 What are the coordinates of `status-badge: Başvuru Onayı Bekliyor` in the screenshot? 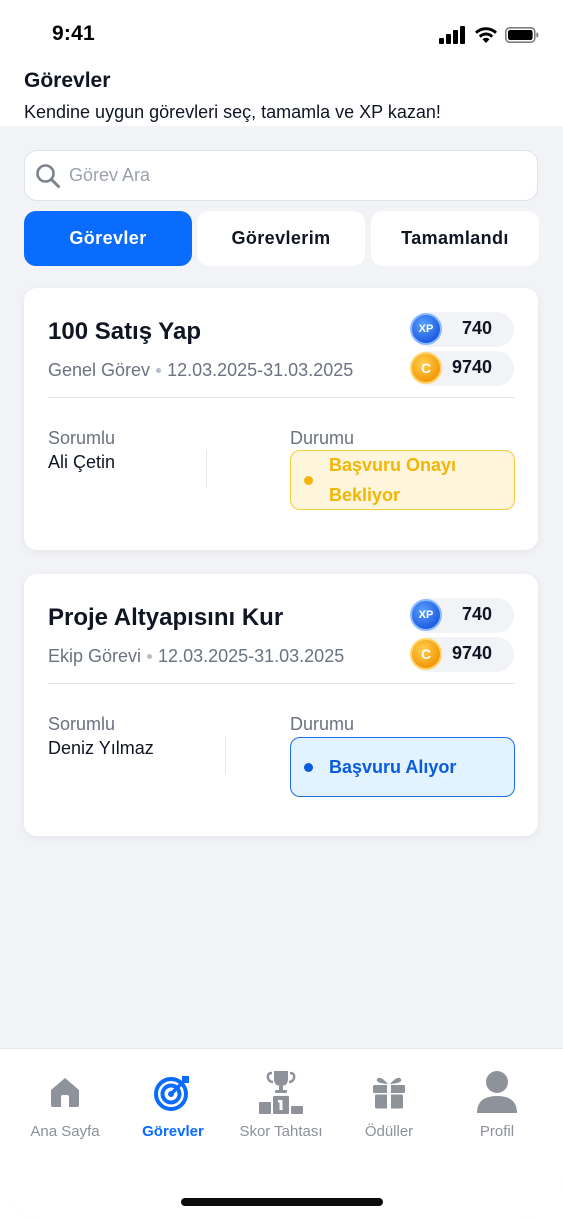 It's located at (402, 480).